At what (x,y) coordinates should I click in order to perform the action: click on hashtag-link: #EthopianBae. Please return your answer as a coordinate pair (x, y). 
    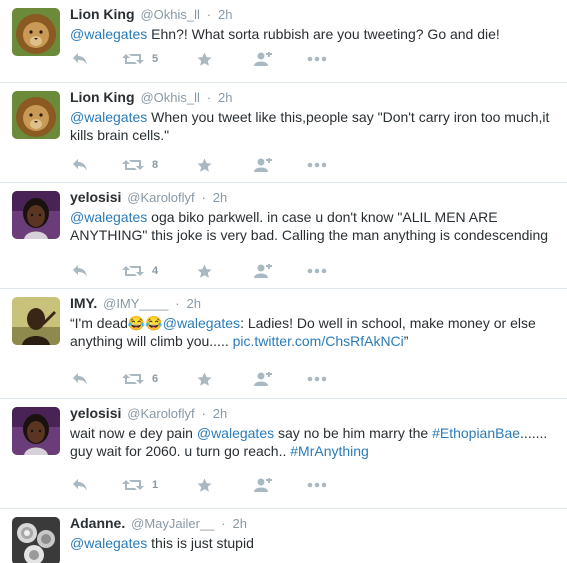
    Looking at the image, I should click on (476, 433).